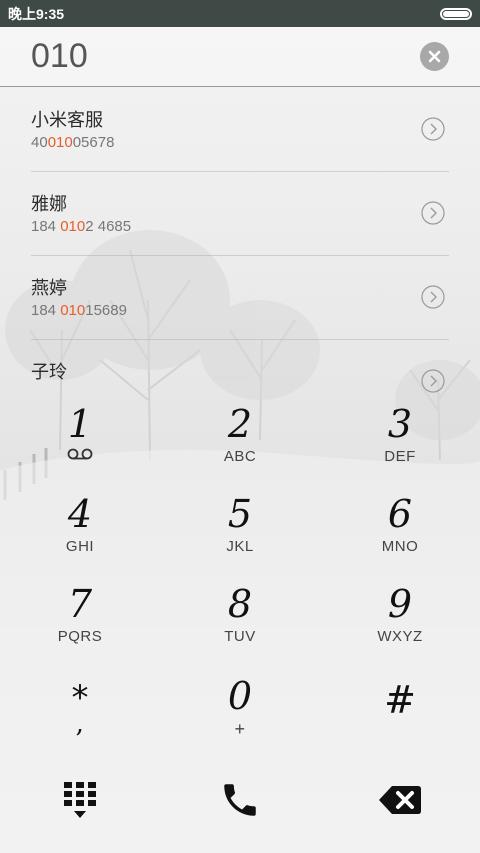 This screenshot has width=480, height=853. Describe the element at coordinates (80, 514) in the screenshot. I see `key-digit: 4` at that location.